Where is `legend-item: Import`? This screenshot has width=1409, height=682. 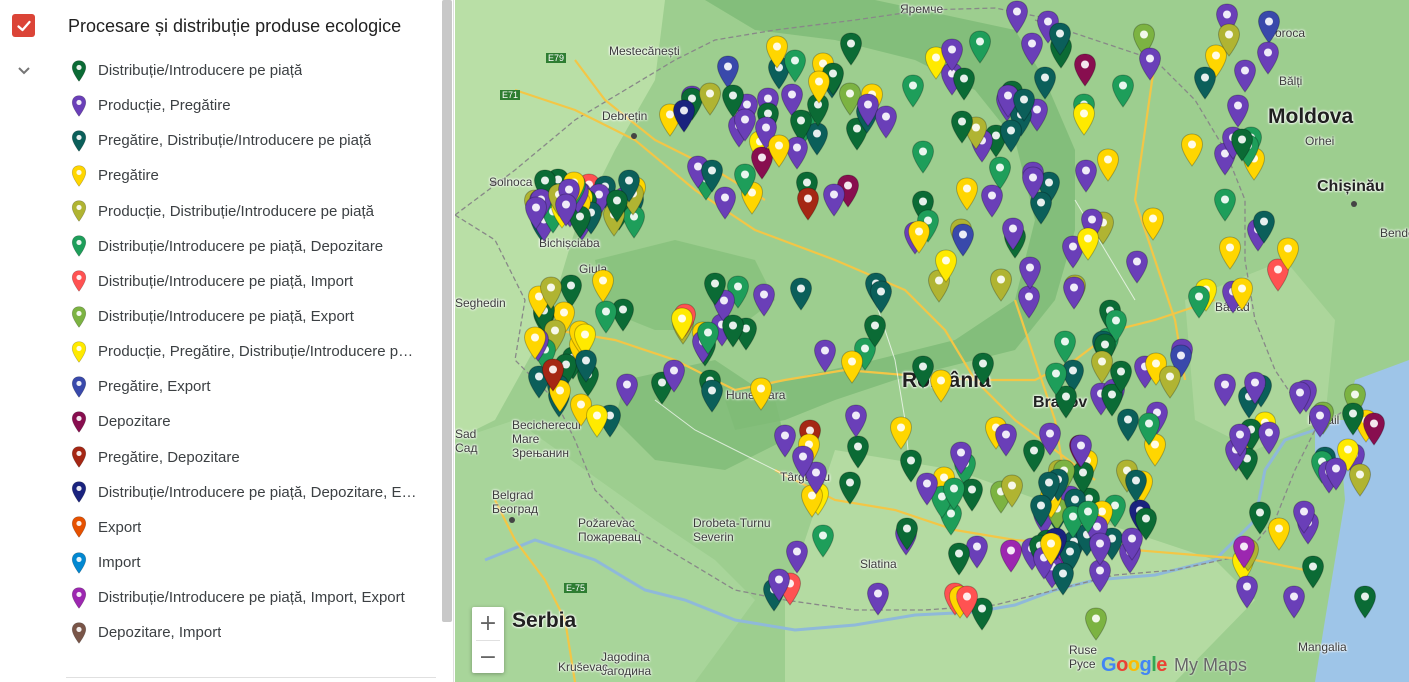 legend-item: Import is located at coordinates (244, 562).